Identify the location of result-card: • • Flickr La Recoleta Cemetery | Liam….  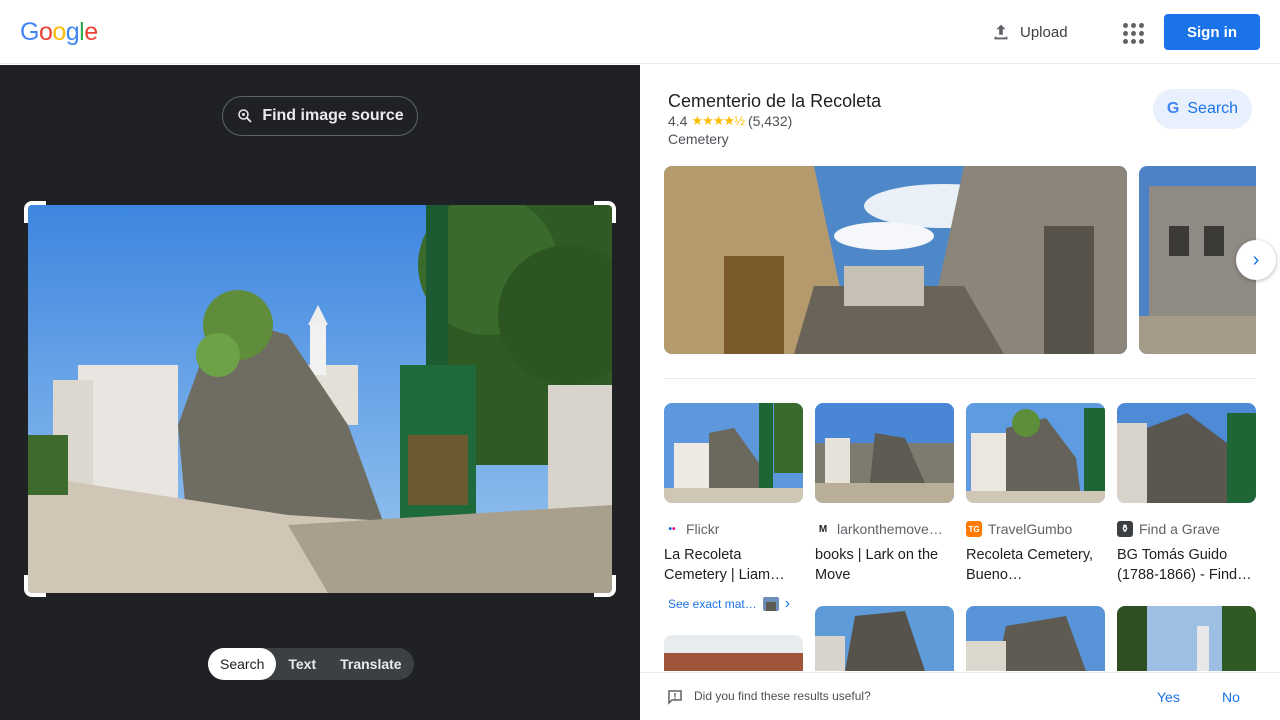
(733, 494).